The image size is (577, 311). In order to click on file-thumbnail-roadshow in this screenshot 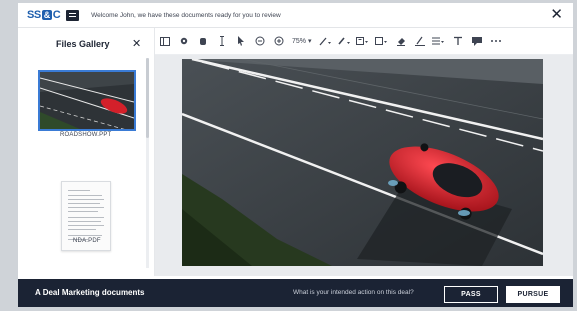, I will do `click(87, 100)`.